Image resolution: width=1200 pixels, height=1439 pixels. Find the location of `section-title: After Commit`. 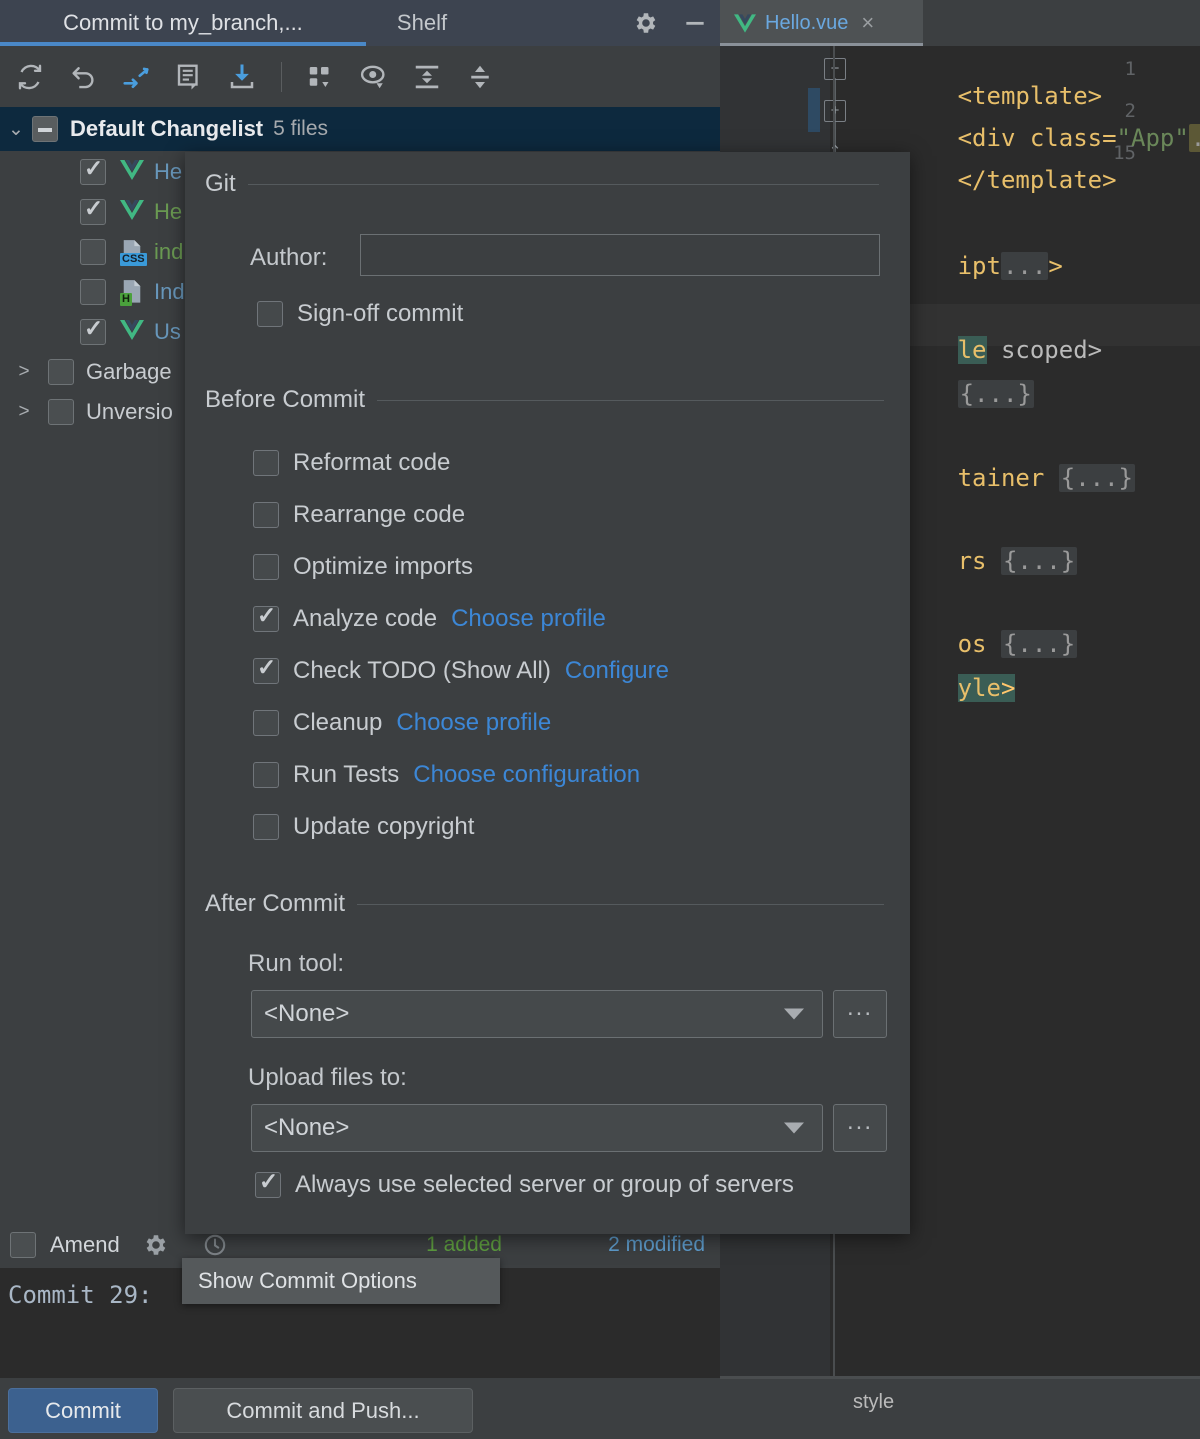

section-title: After Commit is located at coordinates (275, 903).